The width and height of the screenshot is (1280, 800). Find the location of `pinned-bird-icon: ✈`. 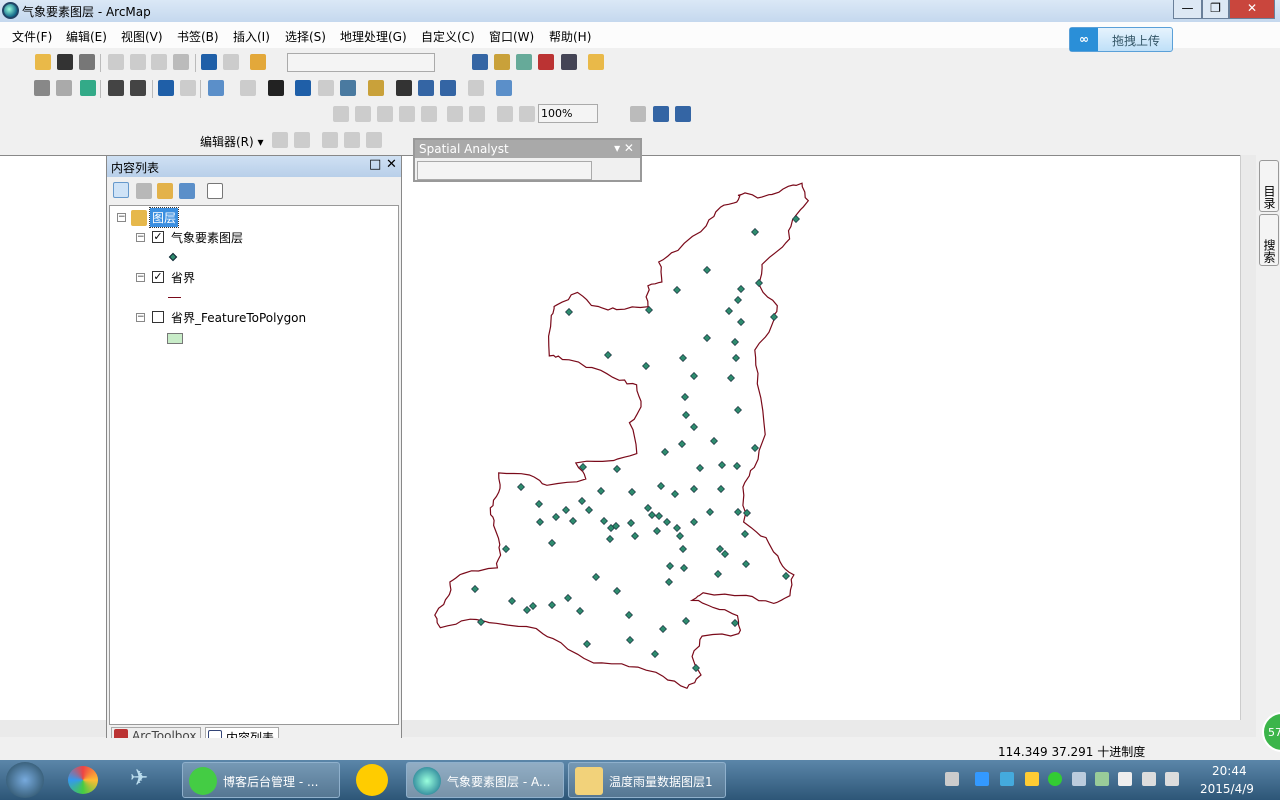

pinned-bird-icon: ✈ is located at coordinates (147, 780).